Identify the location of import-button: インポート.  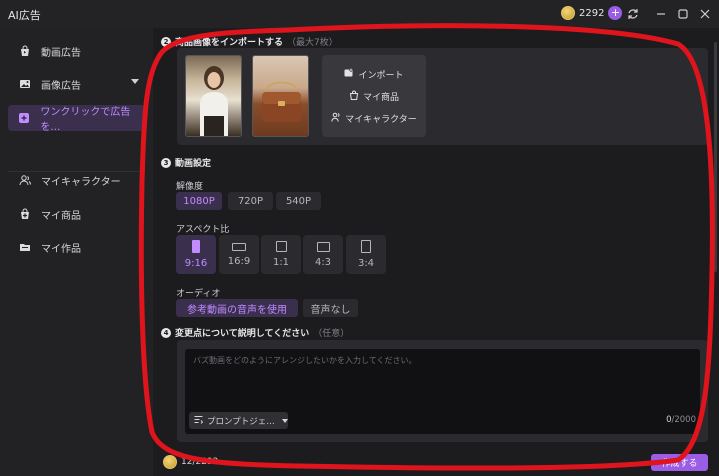
(374, 74).